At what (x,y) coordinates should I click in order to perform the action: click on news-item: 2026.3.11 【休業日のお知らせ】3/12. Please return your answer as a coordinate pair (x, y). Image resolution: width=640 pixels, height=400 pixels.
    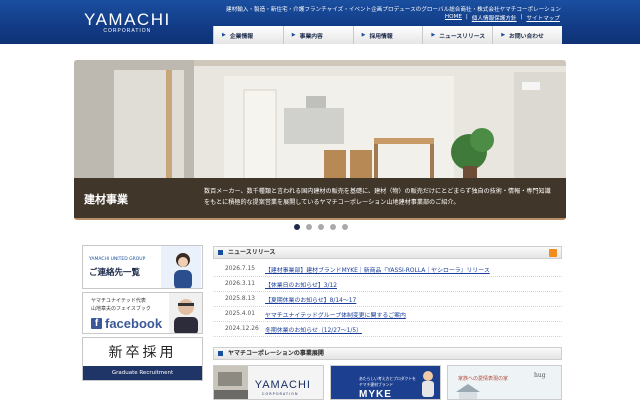
    Looking at the image, I should click on (387, 284).